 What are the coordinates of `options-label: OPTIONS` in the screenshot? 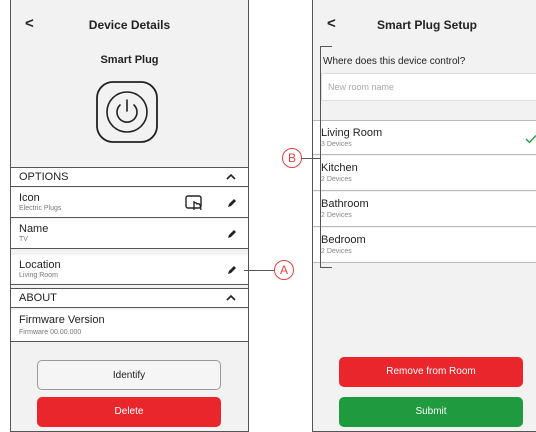 It's located at (44, 177).